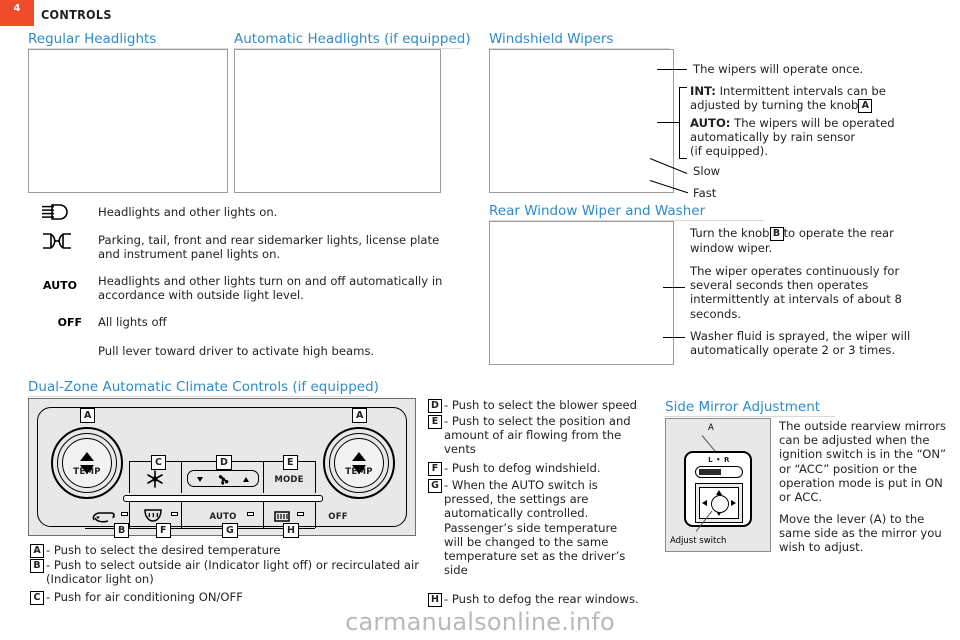 This screenshot has width=960, height=640. Describe the element at coordinates (223, 498) in the screenshot. I see `panel-slider-bar` at that location.